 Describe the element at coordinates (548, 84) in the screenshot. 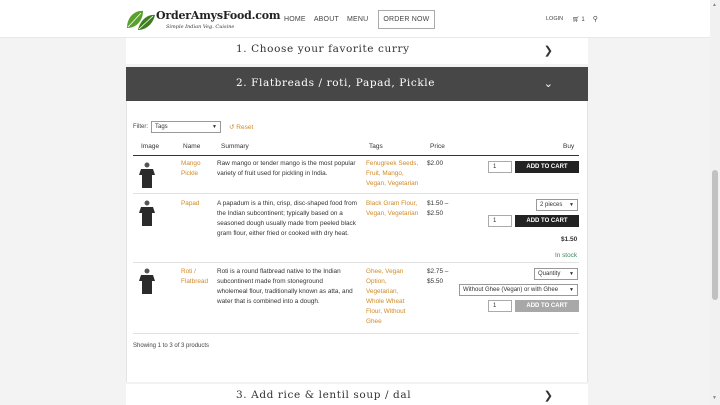

I see `chevron-down-icon: ⌄` at that location.